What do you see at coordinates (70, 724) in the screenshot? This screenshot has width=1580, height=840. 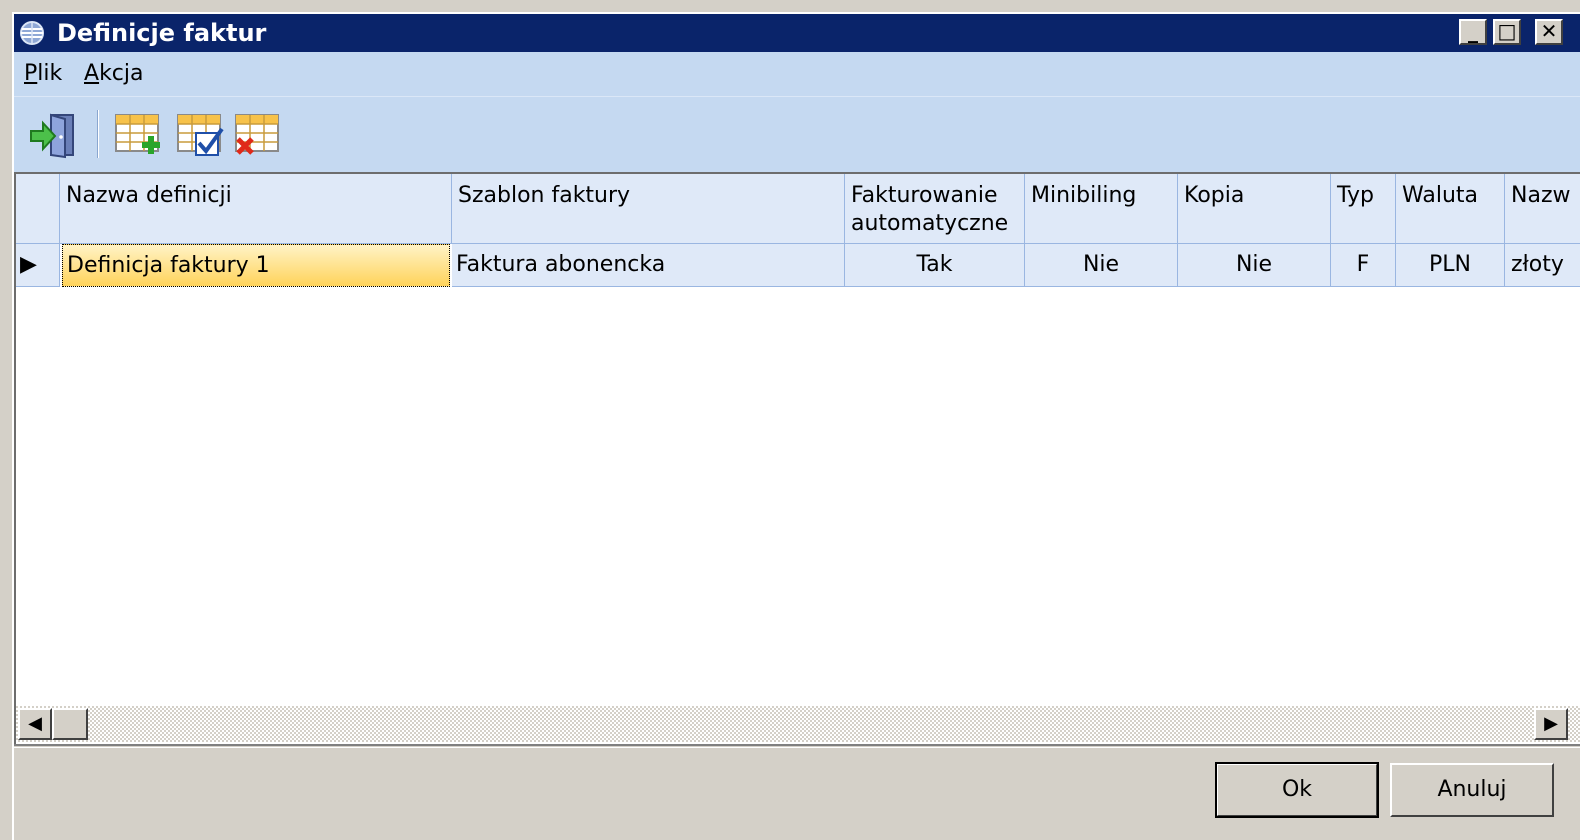 I see `scroll-thumb` at bounding box center [70, 724].